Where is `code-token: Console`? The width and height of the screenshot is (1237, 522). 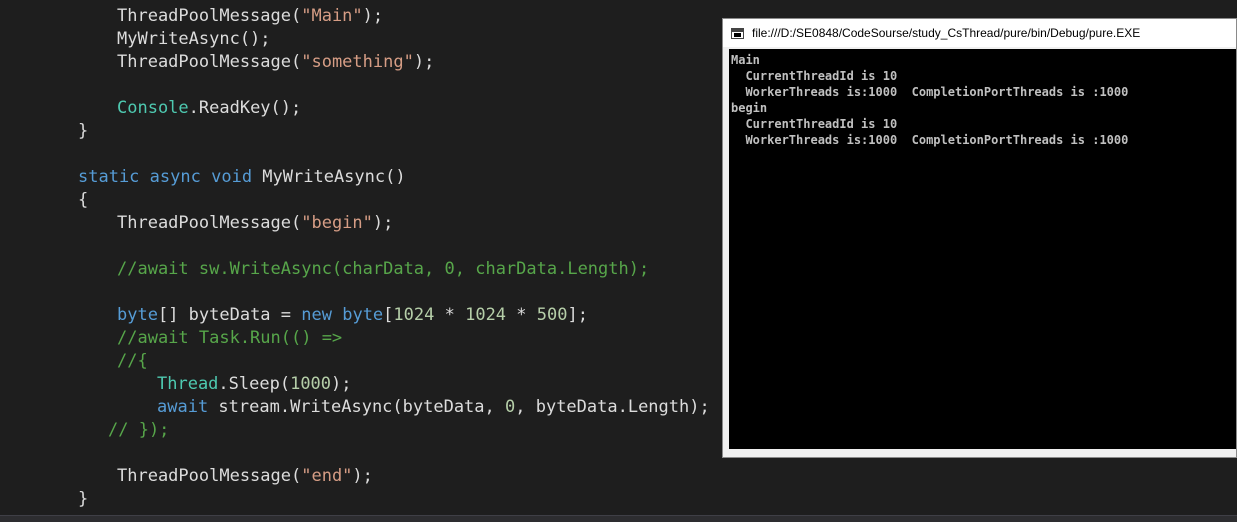
code-token: Console is located at coordinates (153, 108).